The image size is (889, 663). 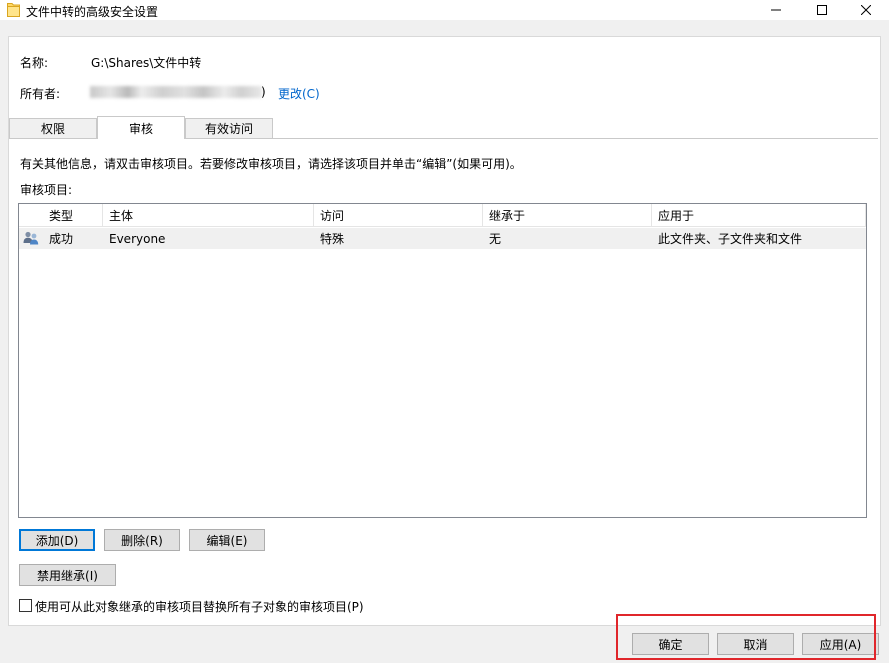 What do you see at coordinates (442, 238) in the screenshot?
I see `table-row: 成功 Everyone 特殊 无 此文件夹、子文件夹和文件` at bounding box center [442, 238].